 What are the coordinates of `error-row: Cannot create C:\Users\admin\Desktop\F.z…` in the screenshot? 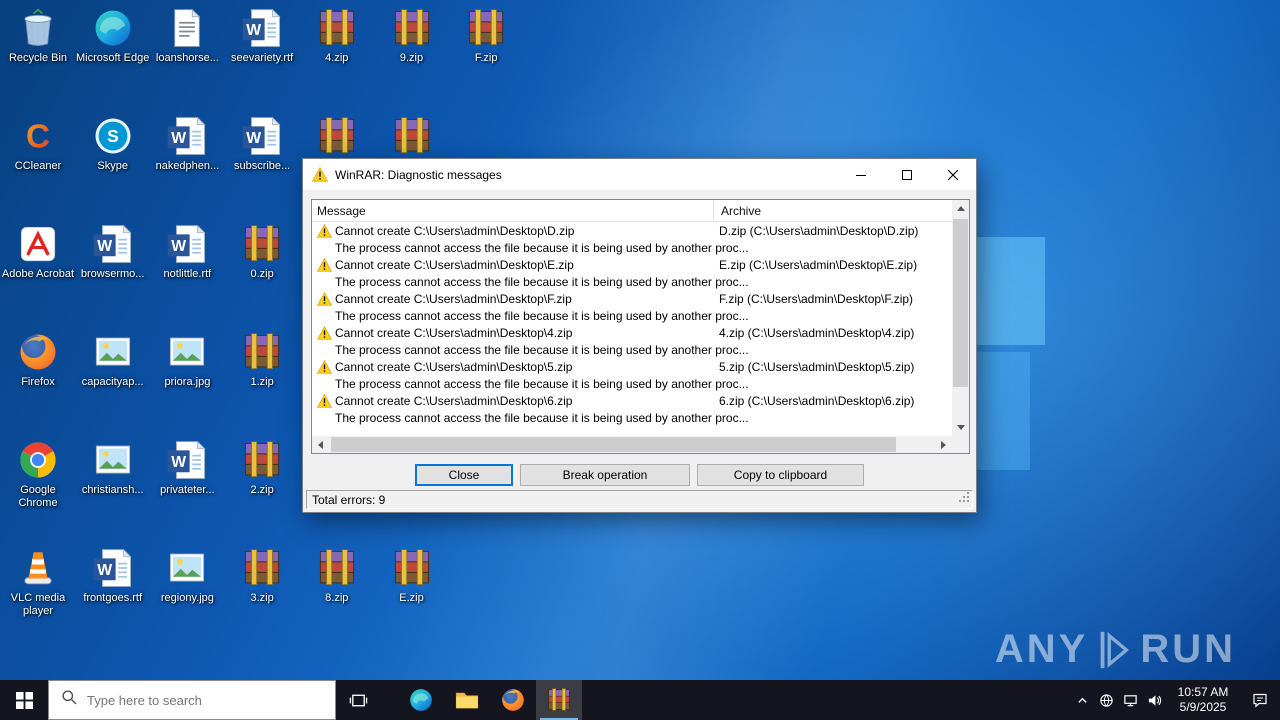 It's located at (632, 299).